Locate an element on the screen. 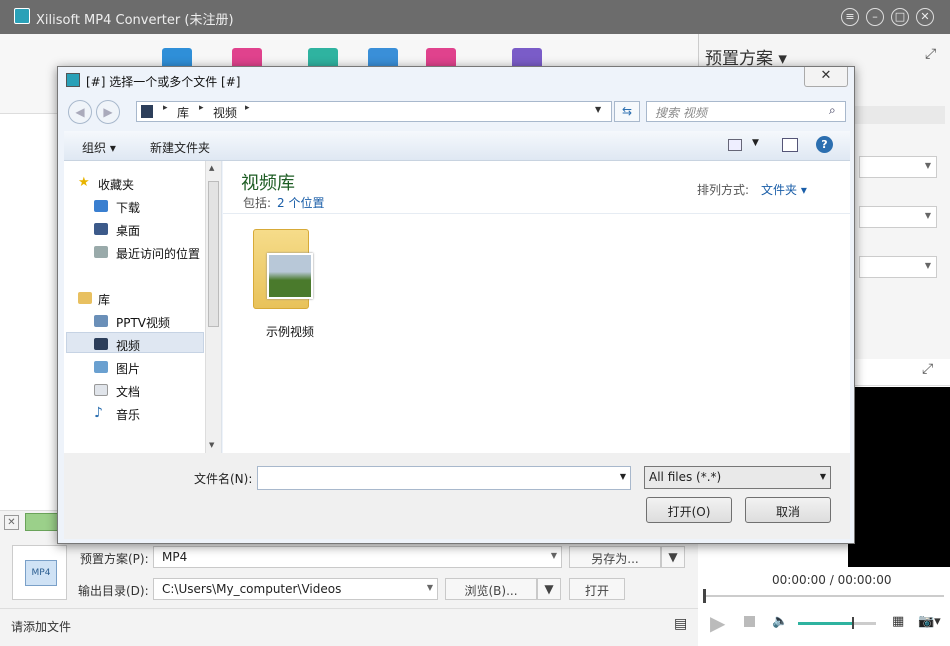 Image resolution: width=950 pixels, height=646 pixels. menu-icon: ≡ is located at coordinates (850, 17).